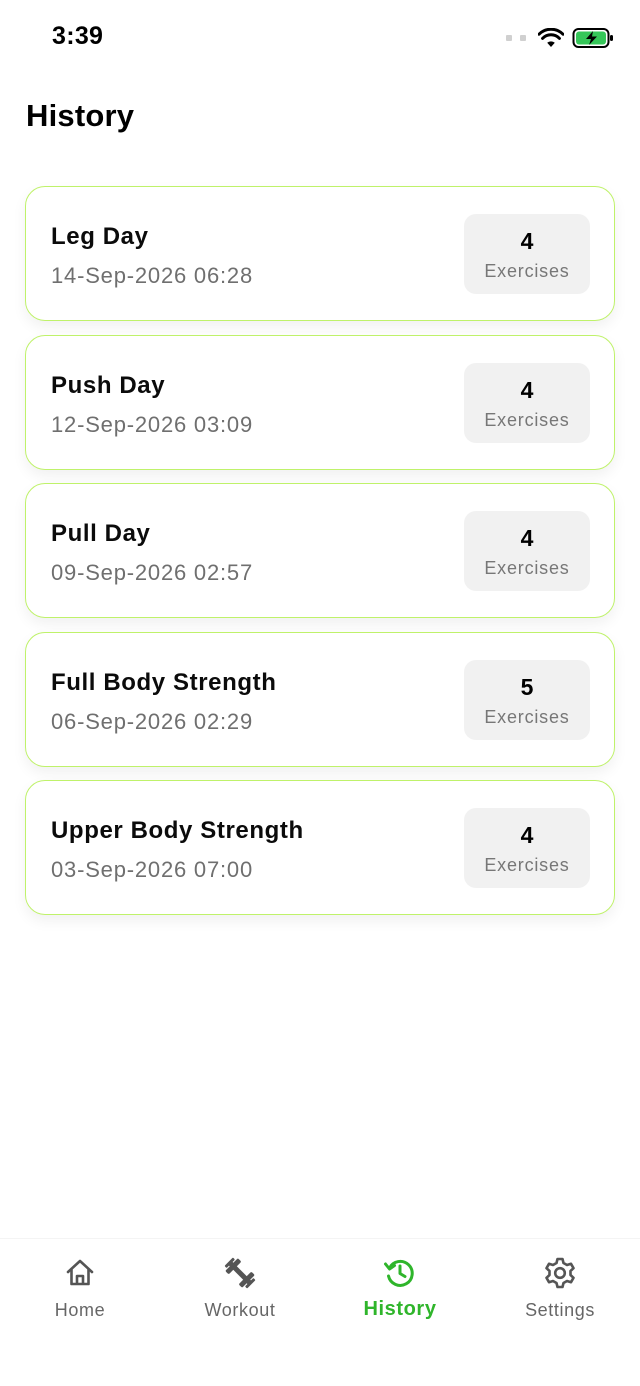  I want to click on tab-label: Settings, so click(560, 1310).